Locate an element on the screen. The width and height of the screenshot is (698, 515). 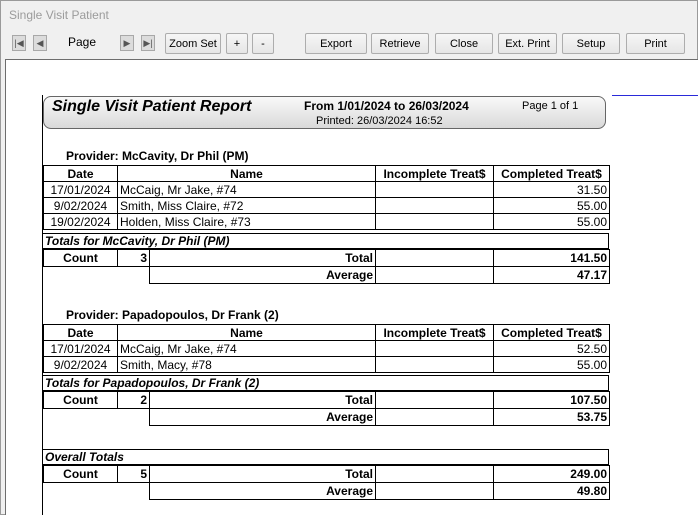
export-button: Export is located at coordinates (336, 43).